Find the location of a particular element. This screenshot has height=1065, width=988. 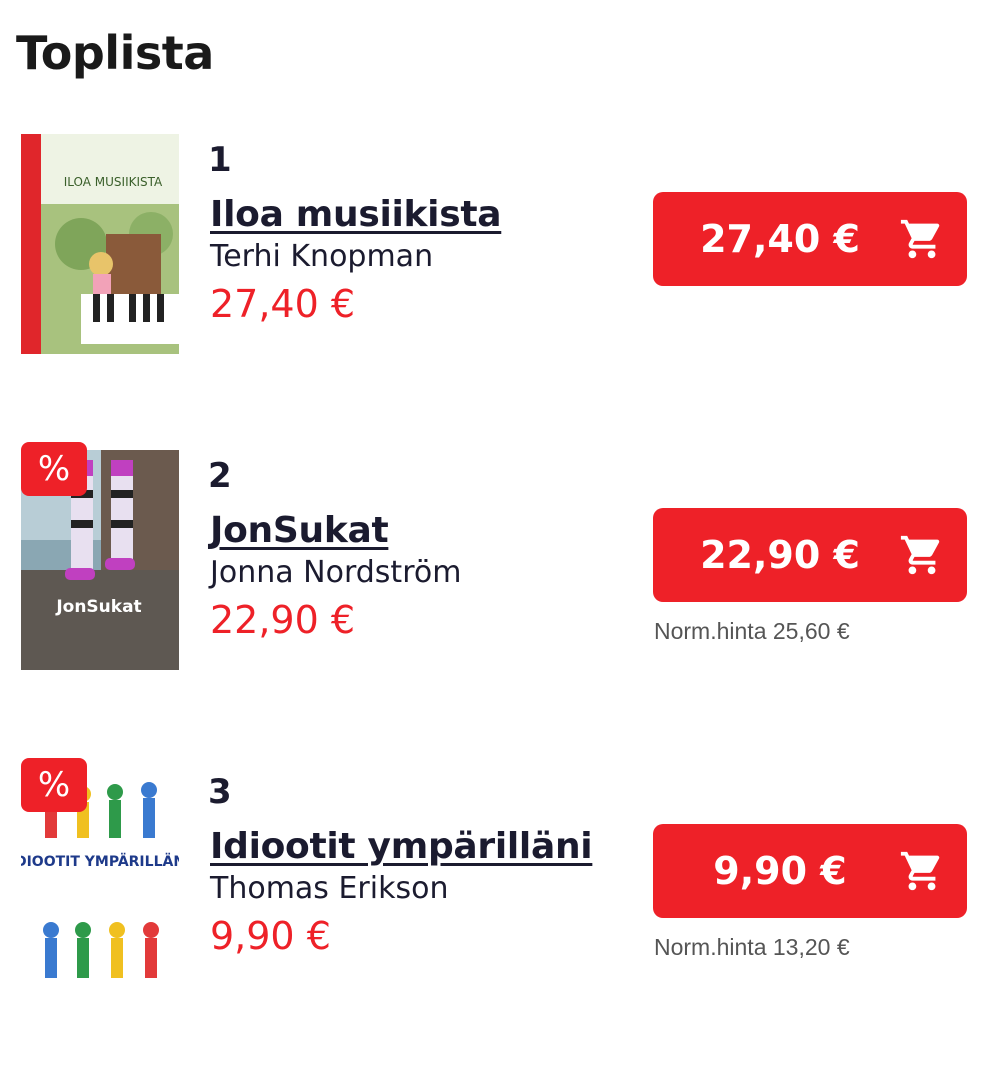

product-price: 22,90 € is located at coordinates (283, 620).